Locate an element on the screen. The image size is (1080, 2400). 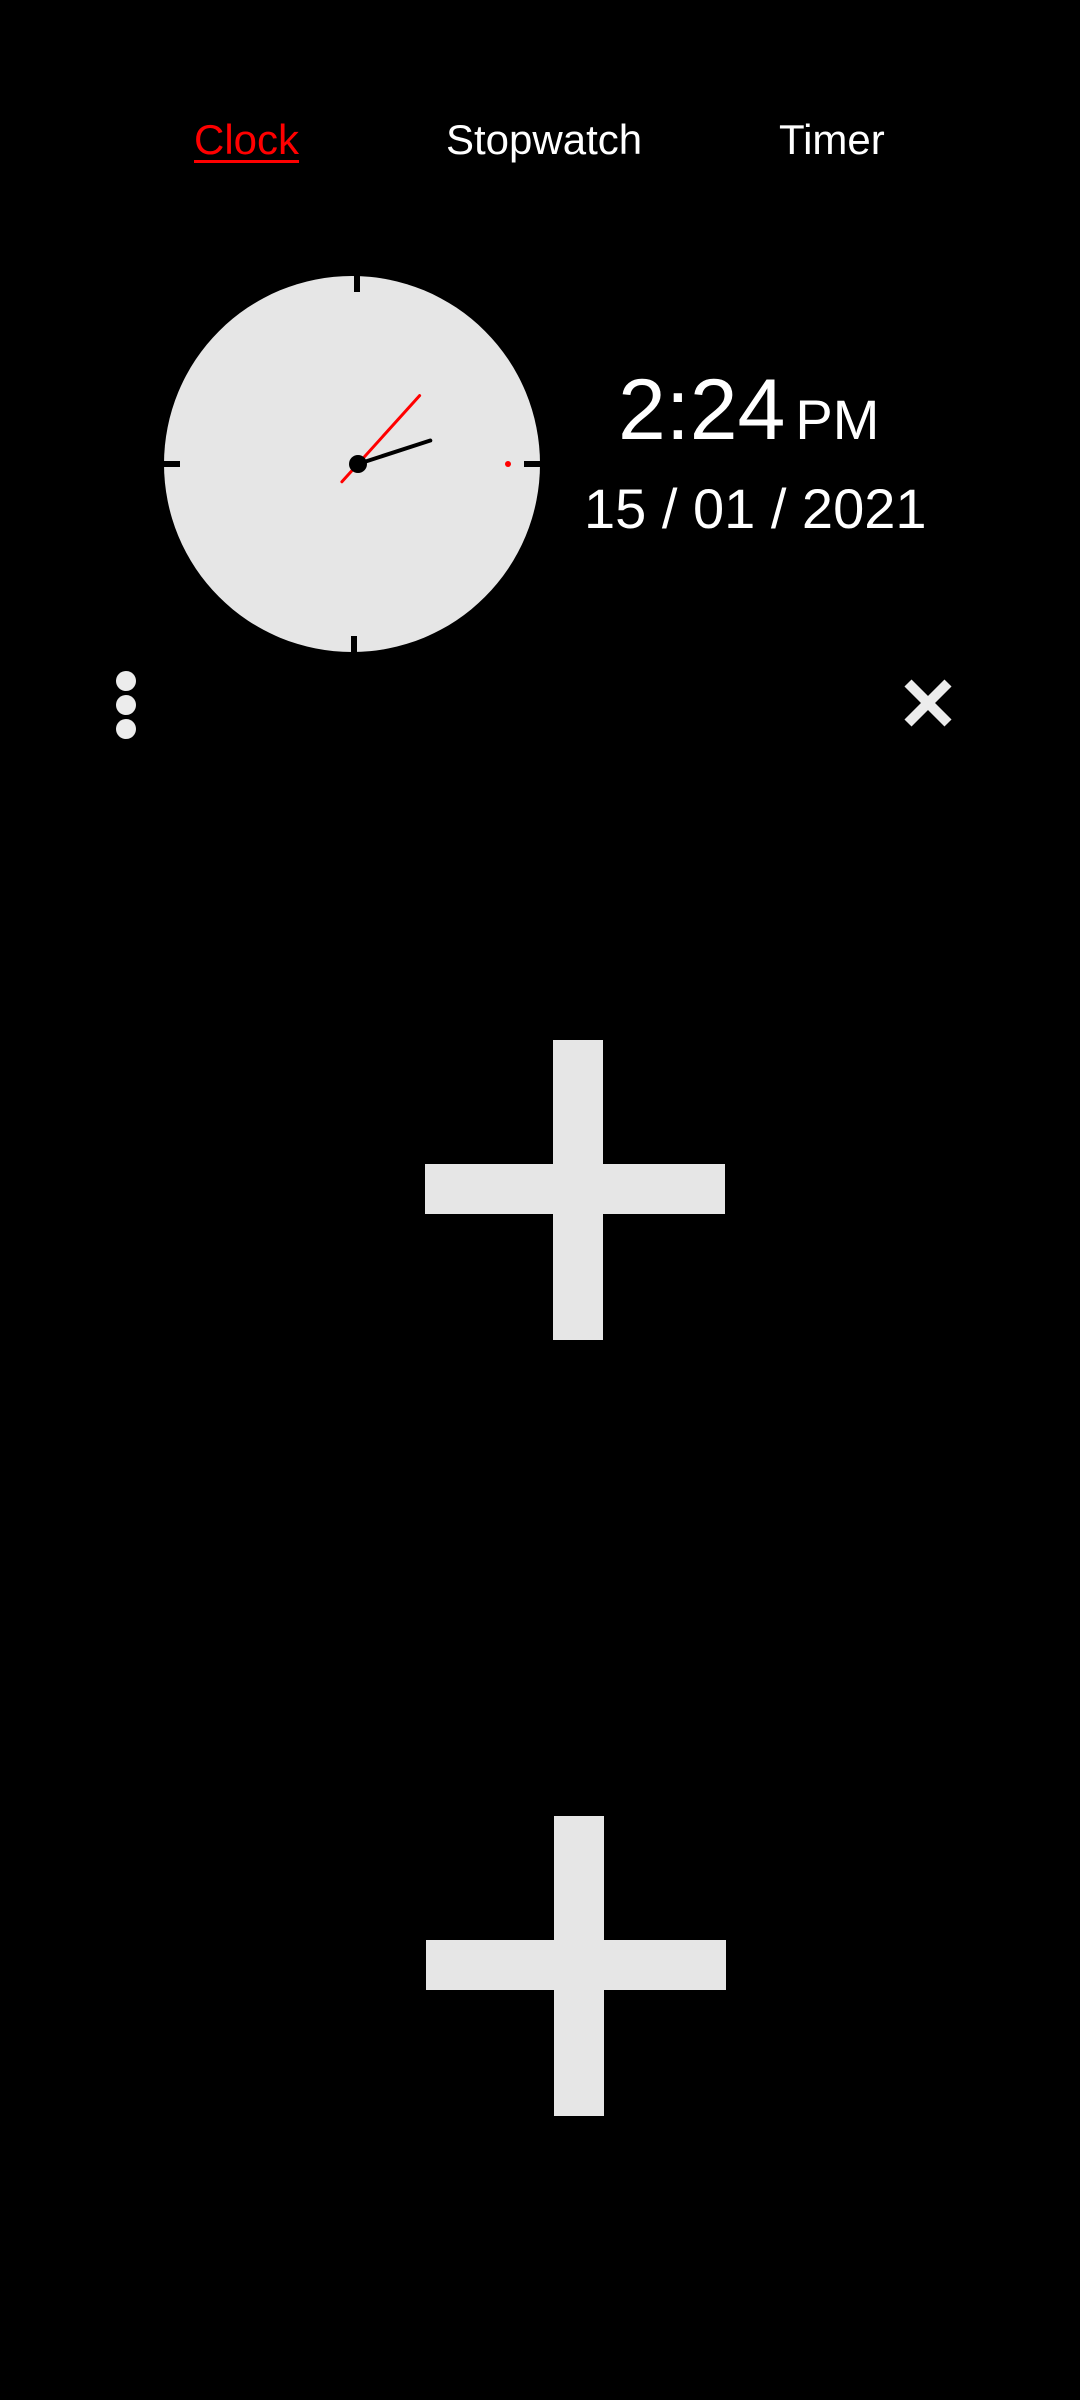
more-options-button is located at coordinates (126, 705).